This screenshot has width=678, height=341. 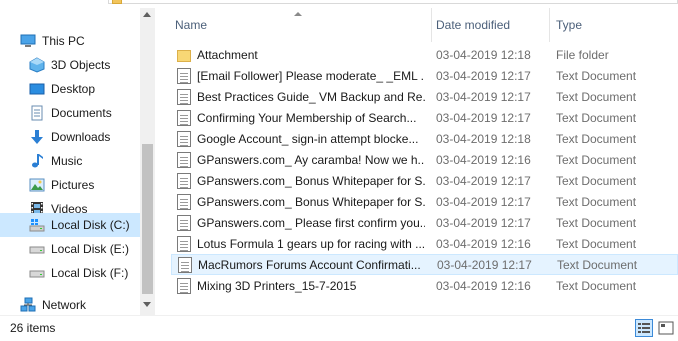 I want to click on nav-item-label: Desktop, so click(x=73, y=89).